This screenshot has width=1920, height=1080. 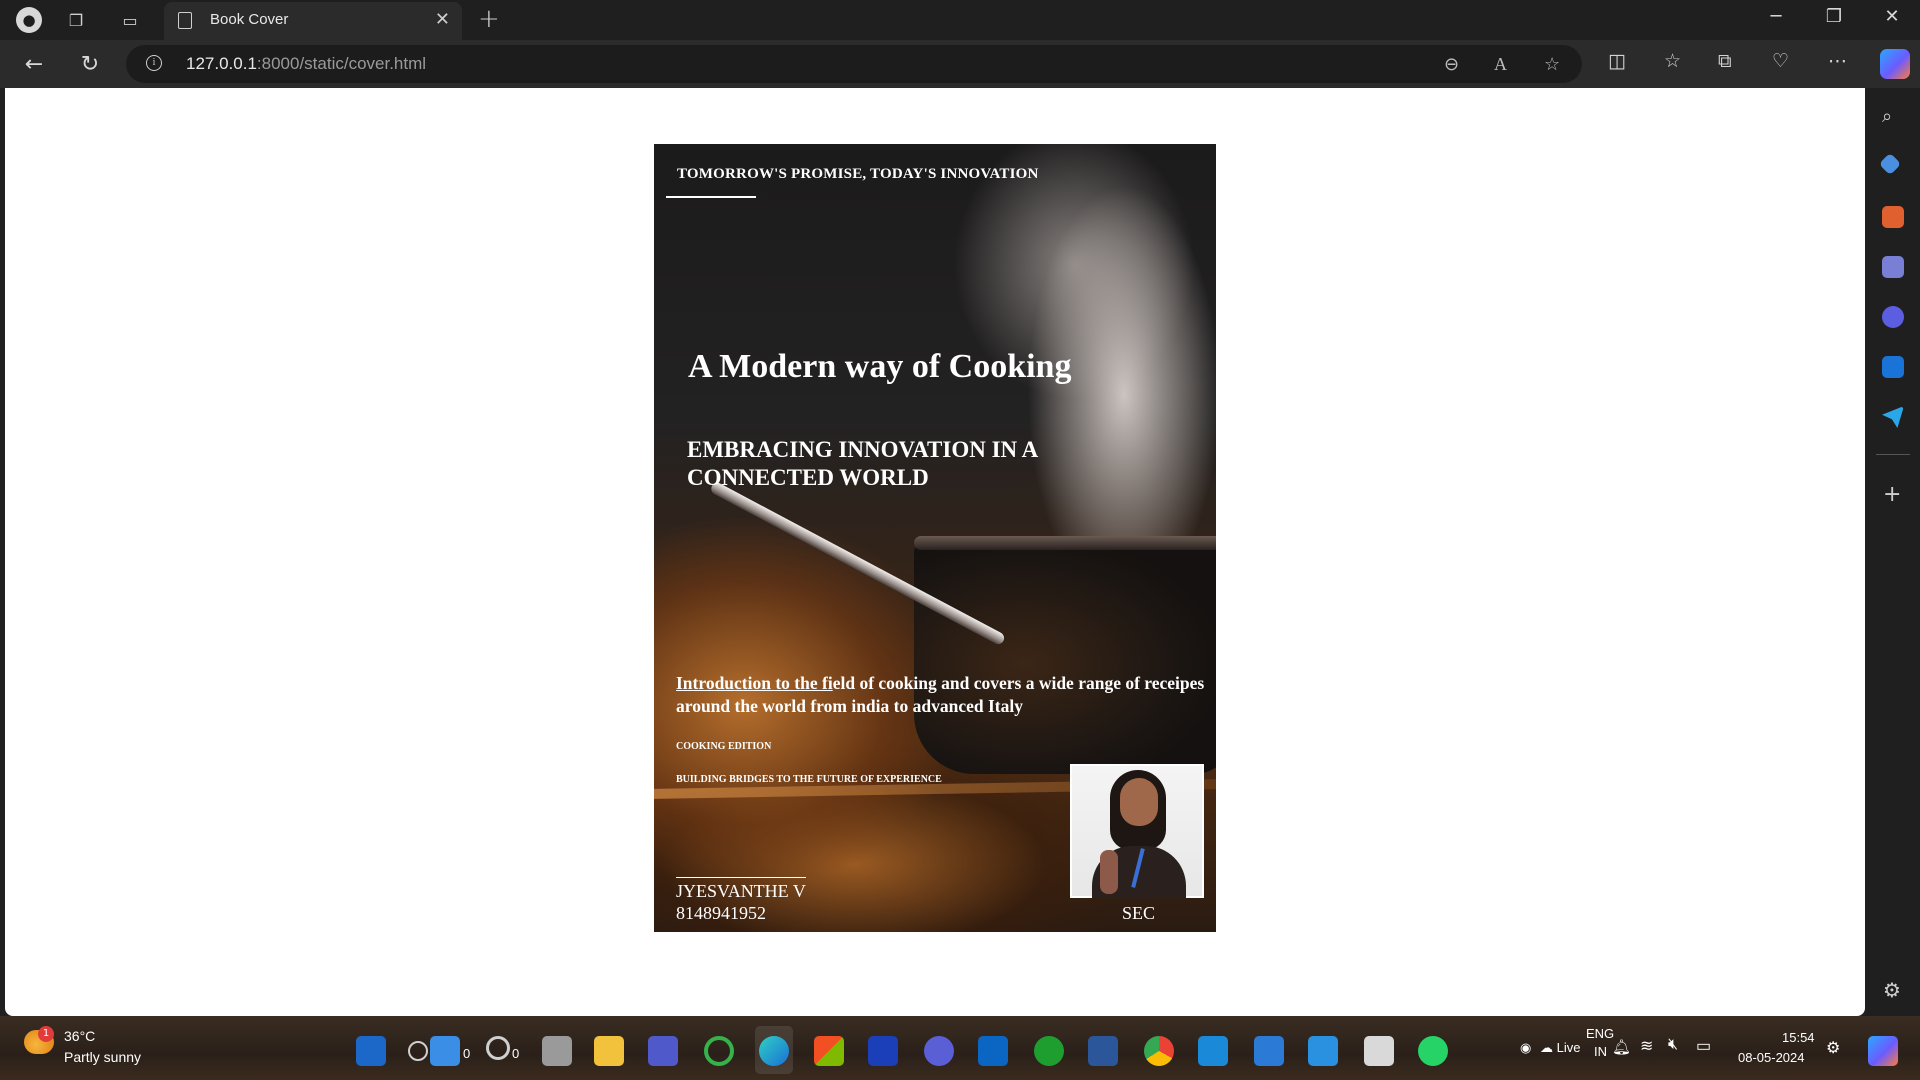 I want to click on sidebar-divider, so click(x=1893, y=454).